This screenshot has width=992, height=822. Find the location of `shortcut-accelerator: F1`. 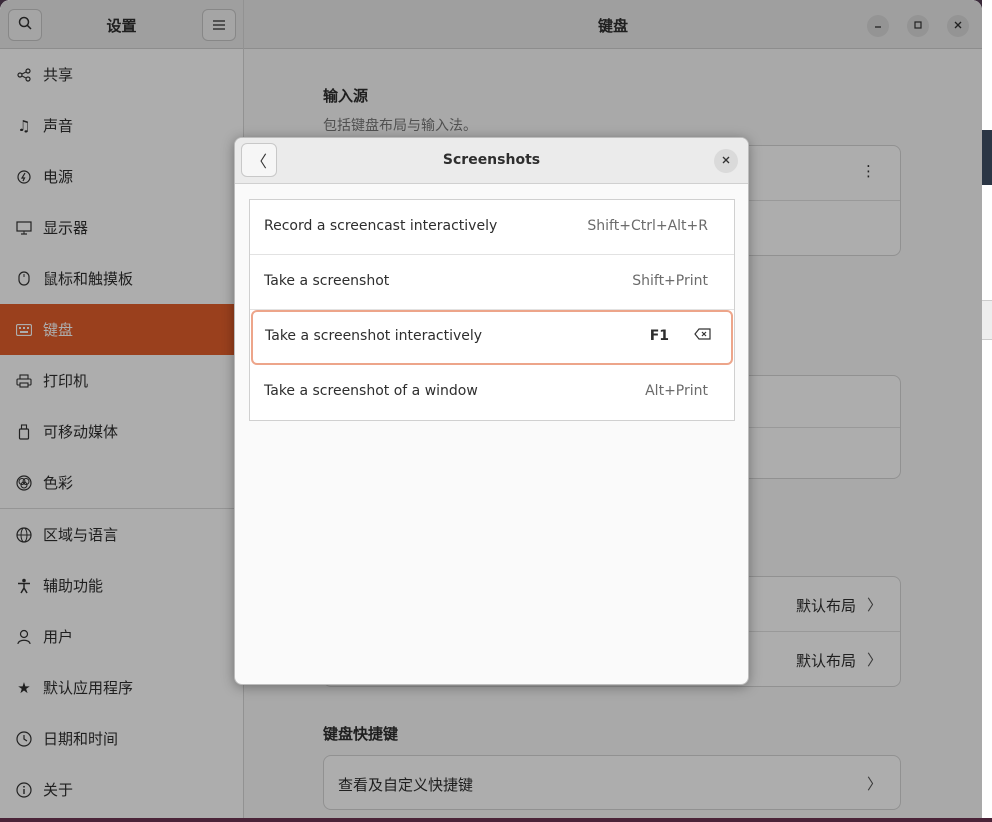

shortcut-accelerator: F1 is located at coordinates (659, 336).